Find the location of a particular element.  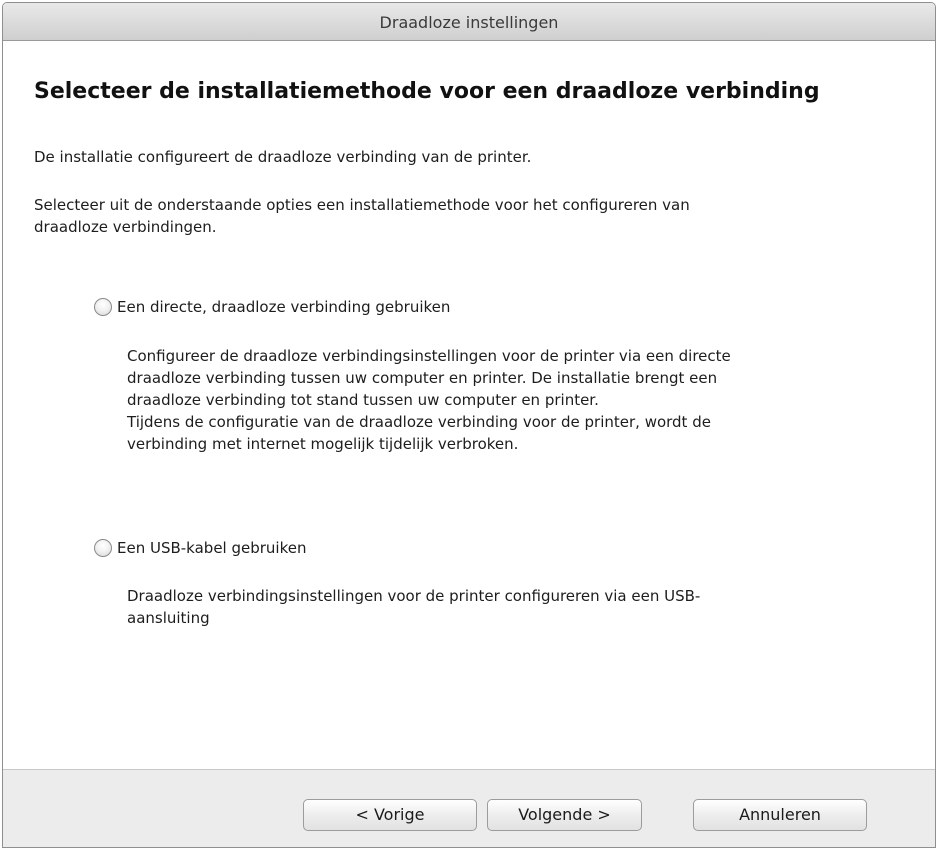

next-button: Volgende > is located at coordinates (564, 815).